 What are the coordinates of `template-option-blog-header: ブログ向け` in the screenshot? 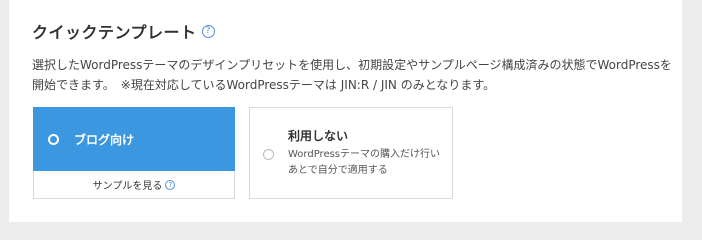 It's located at (134, 139).